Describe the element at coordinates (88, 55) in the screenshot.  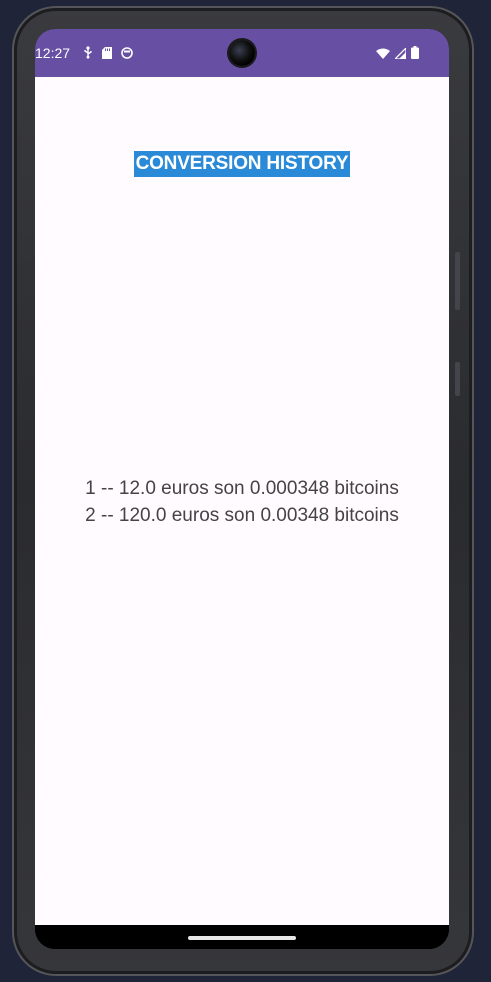
I see `usb-debug-icon` at that location.